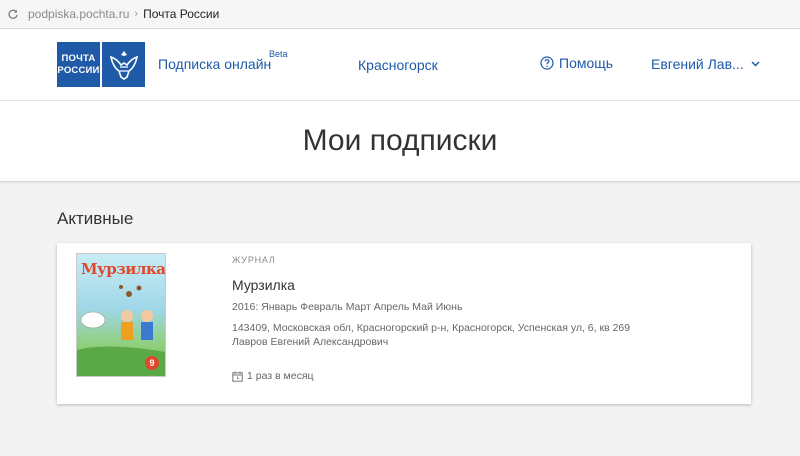 The height and width of the screenshot is (456, 800). I want to click on pochta-logo: ПОЧТА РОССИИ, so click(101, 64).